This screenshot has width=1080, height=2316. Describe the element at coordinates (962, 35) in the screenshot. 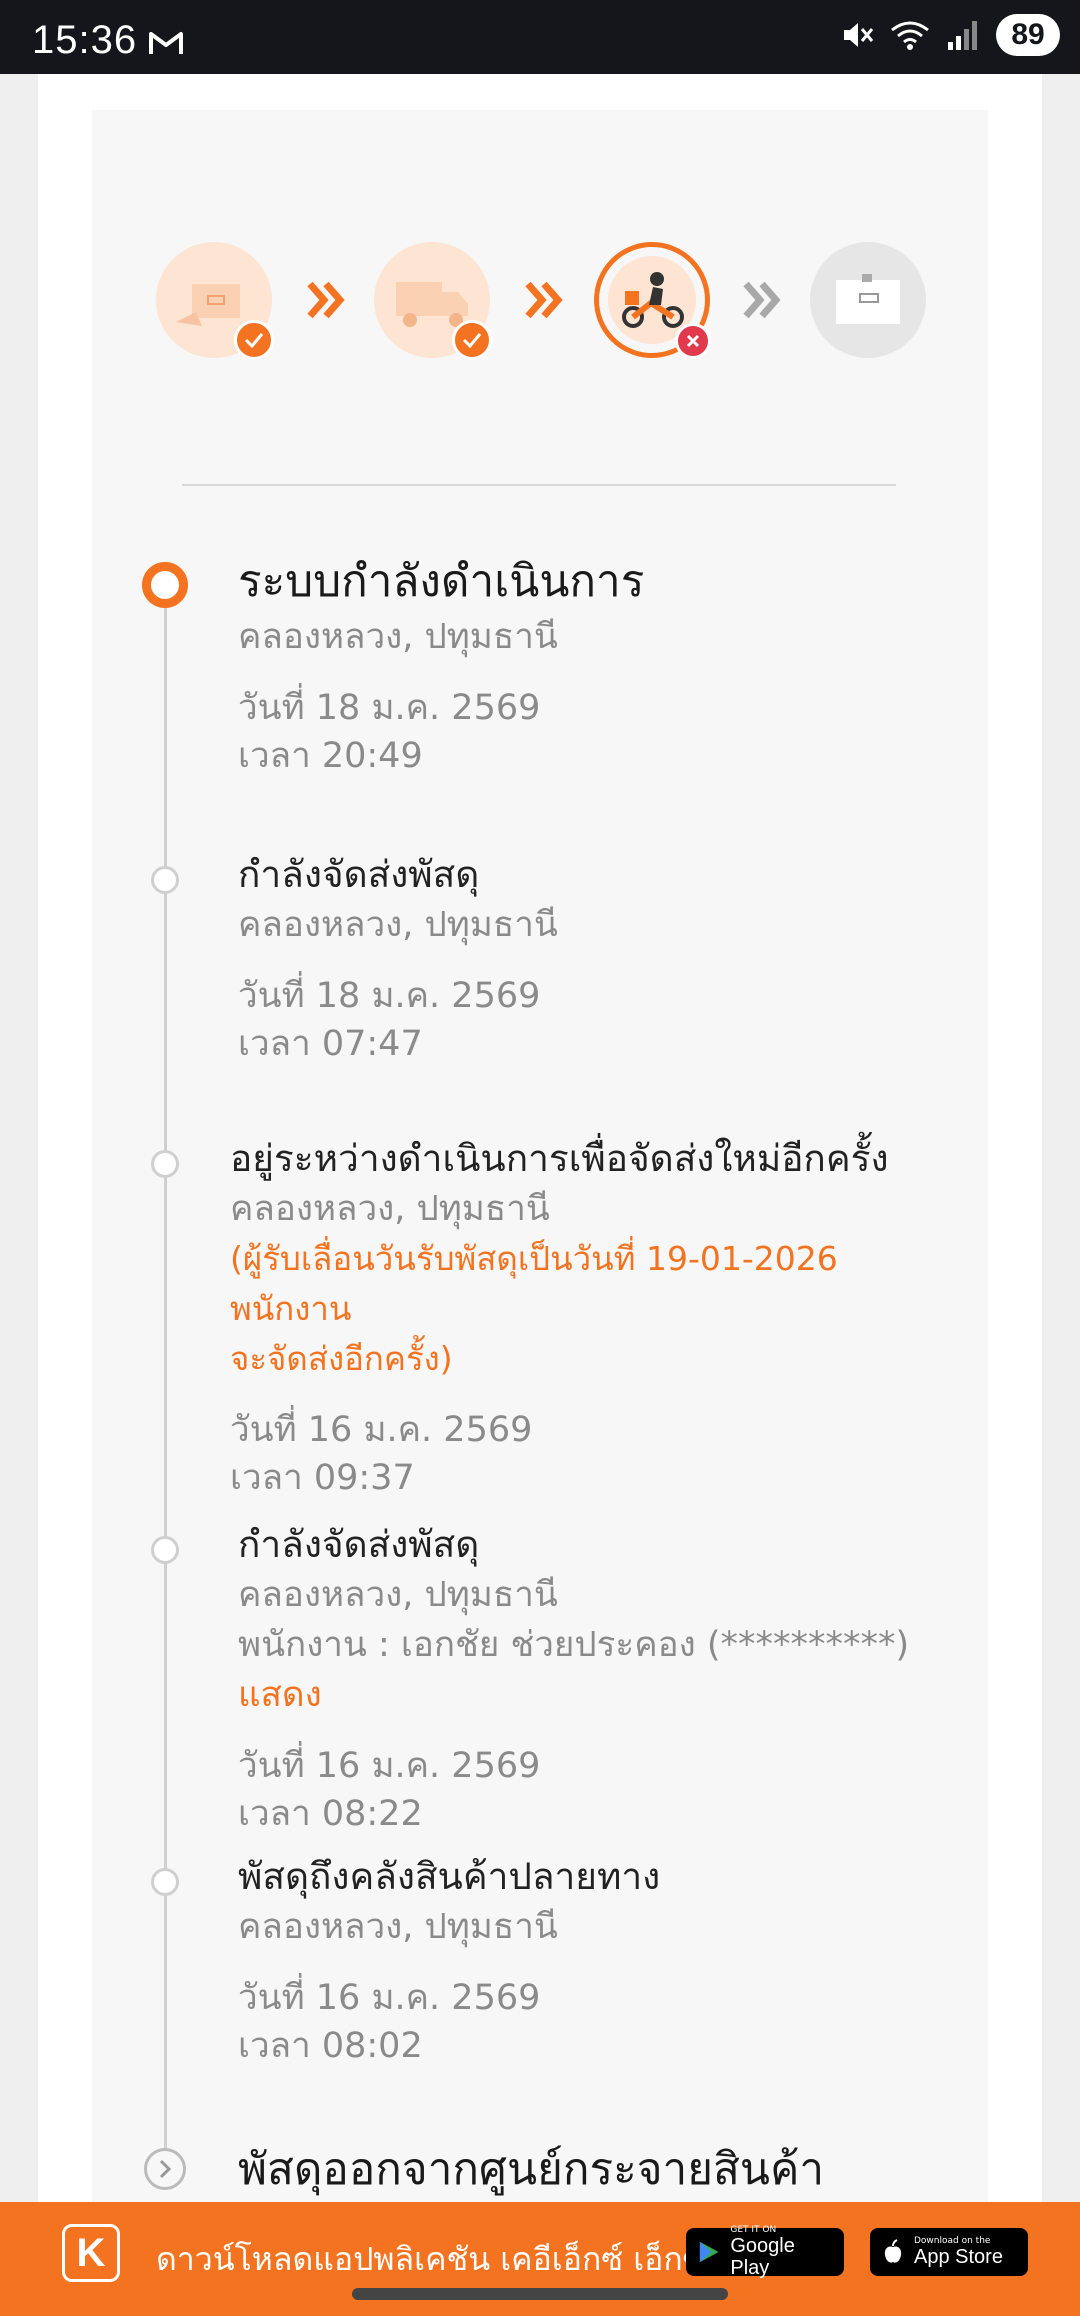

I see `signal-icon` at that location.